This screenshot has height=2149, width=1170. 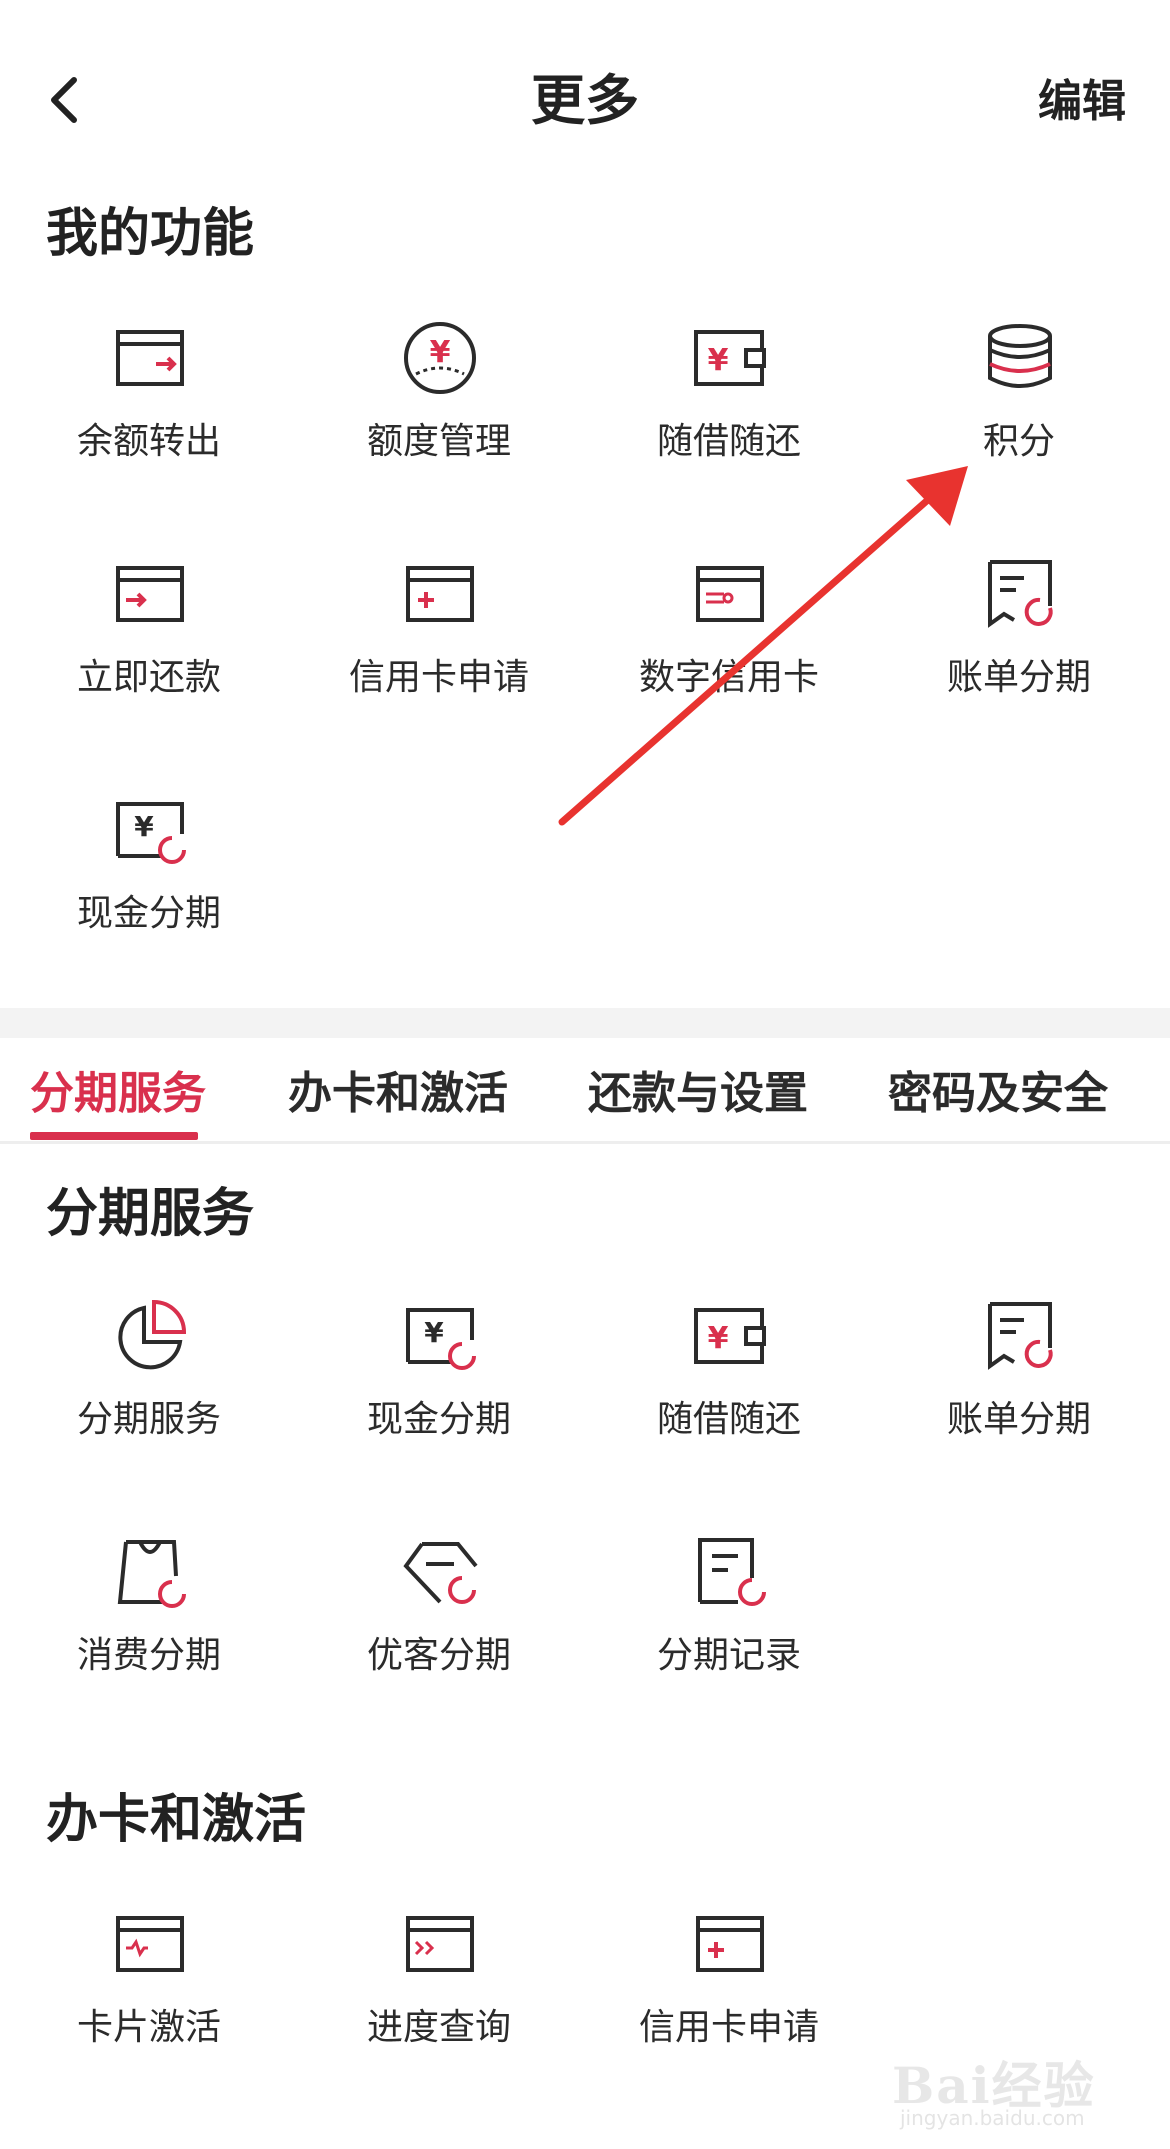 What do you see at coordinates (728, 677) in the screenshot?
I see `function-label: 数字信用卡` at bounding box center [728, 677].